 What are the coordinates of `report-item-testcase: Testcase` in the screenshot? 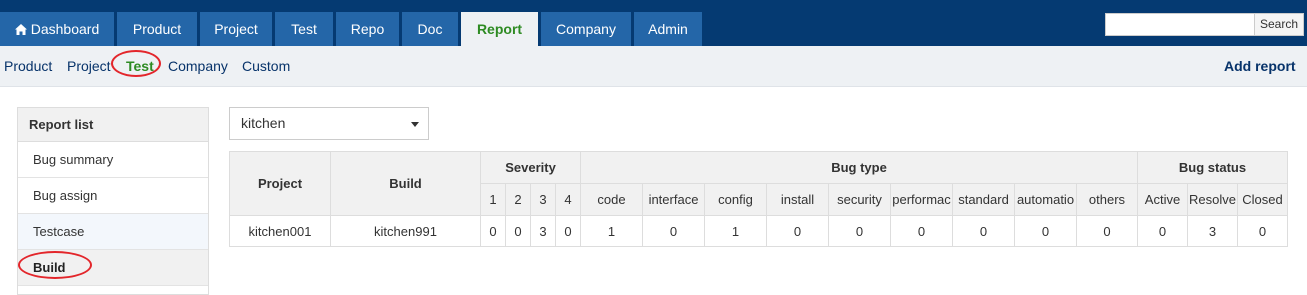 It's located at (113, 232).